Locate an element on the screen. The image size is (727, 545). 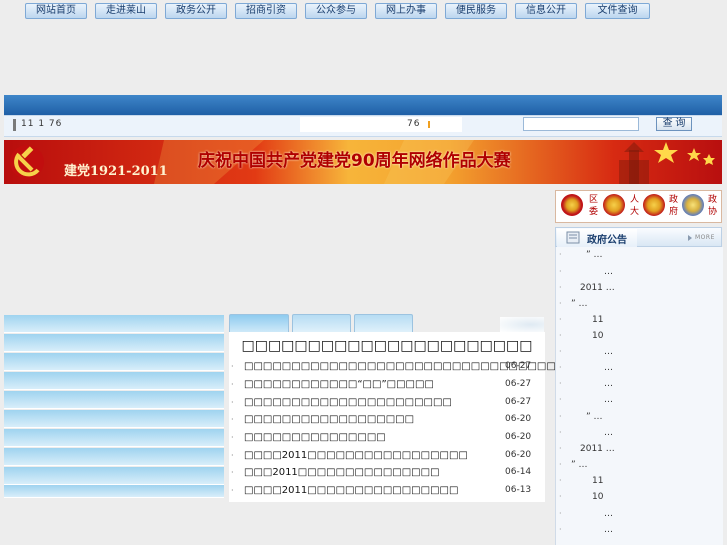
news-row: · □□□□□□□□□□□□“□□”□□□□□ 06-27 is located at coordinates (387, 387).